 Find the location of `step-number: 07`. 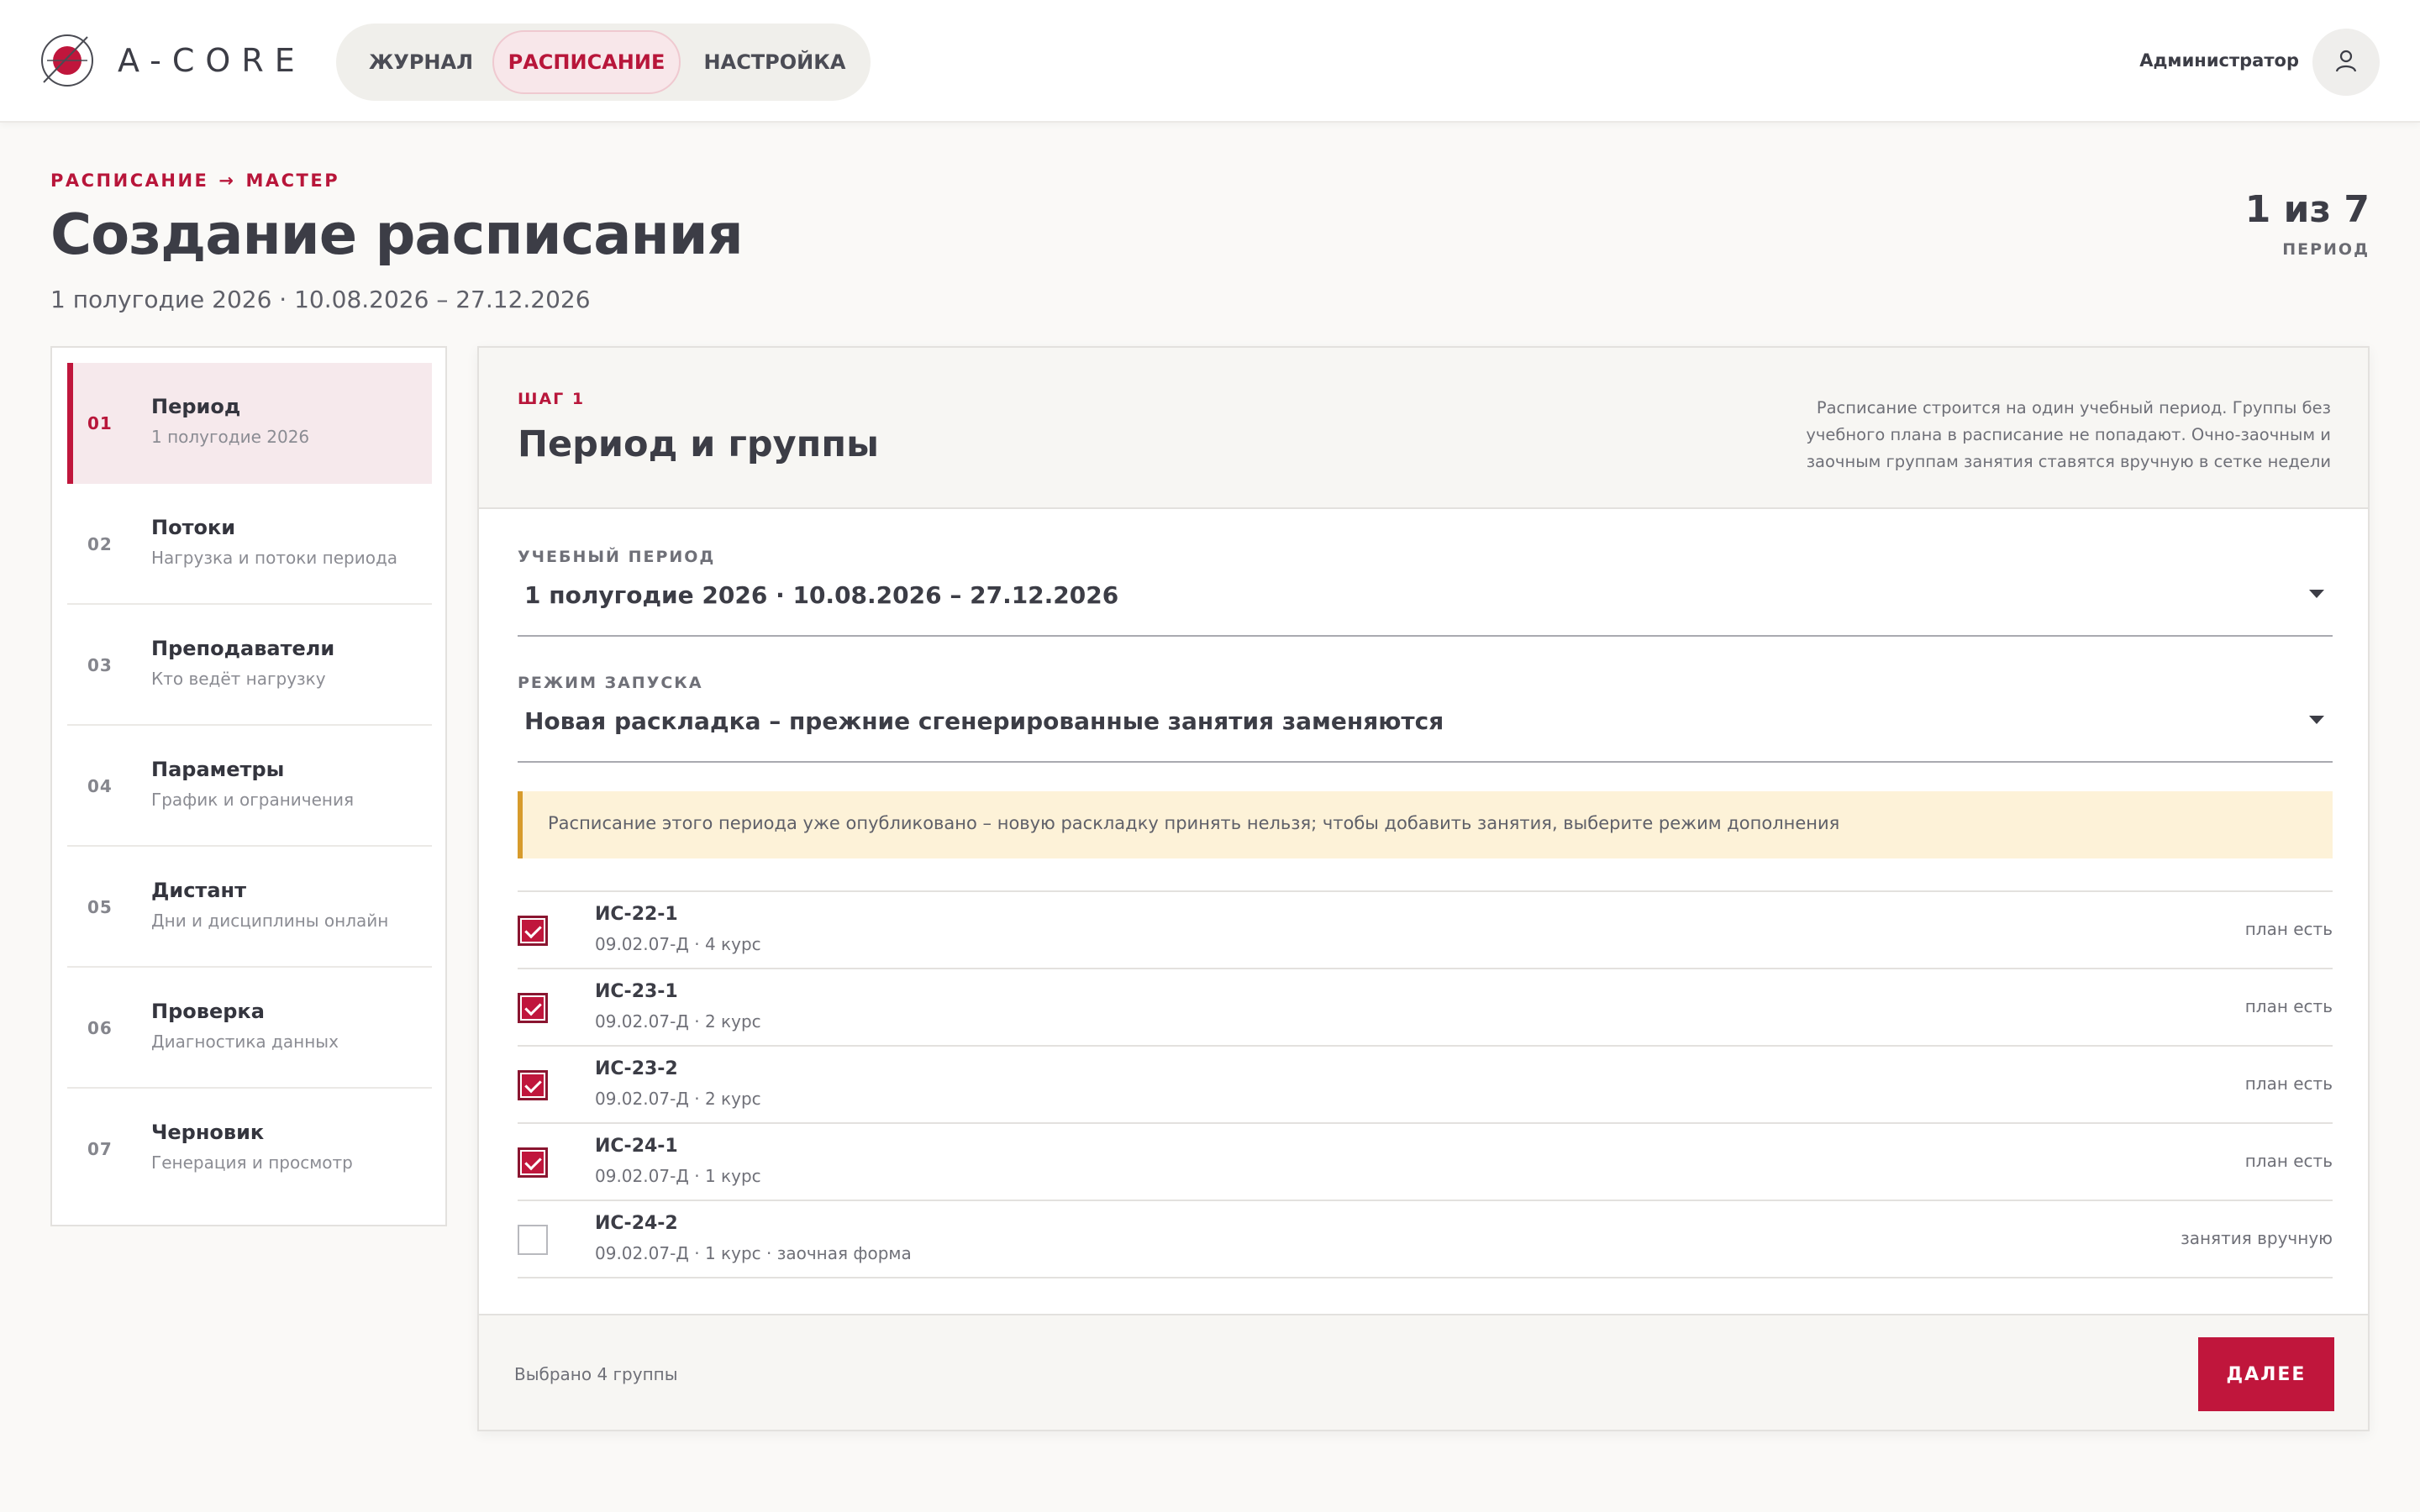

step-number: 07 is located at coordinates (100, 1149).